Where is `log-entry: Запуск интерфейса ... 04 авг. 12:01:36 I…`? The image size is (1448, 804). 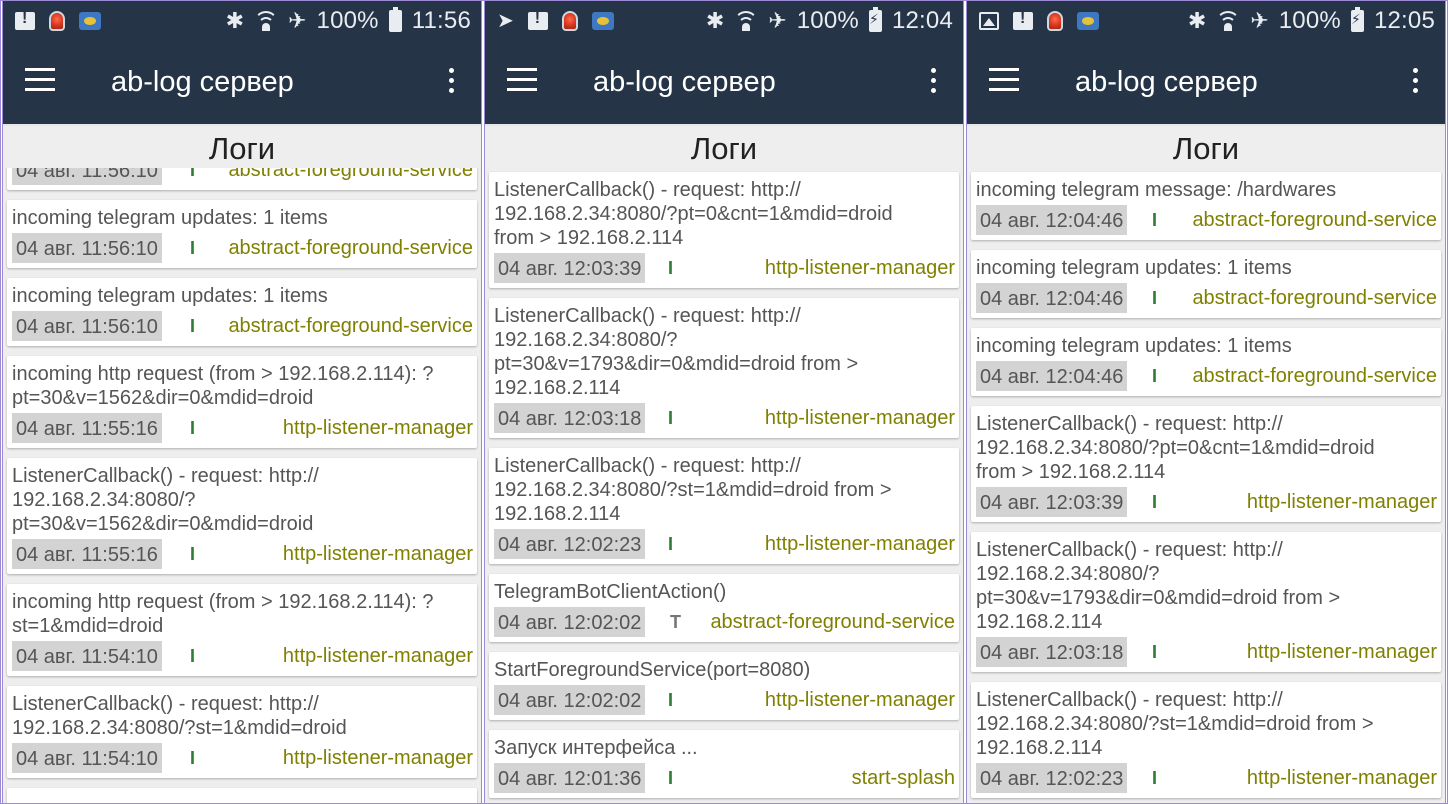
log-entry: Запуск интерфейса ... 04 авг. 12:01:36 I… is located at coordinates (724, 764).